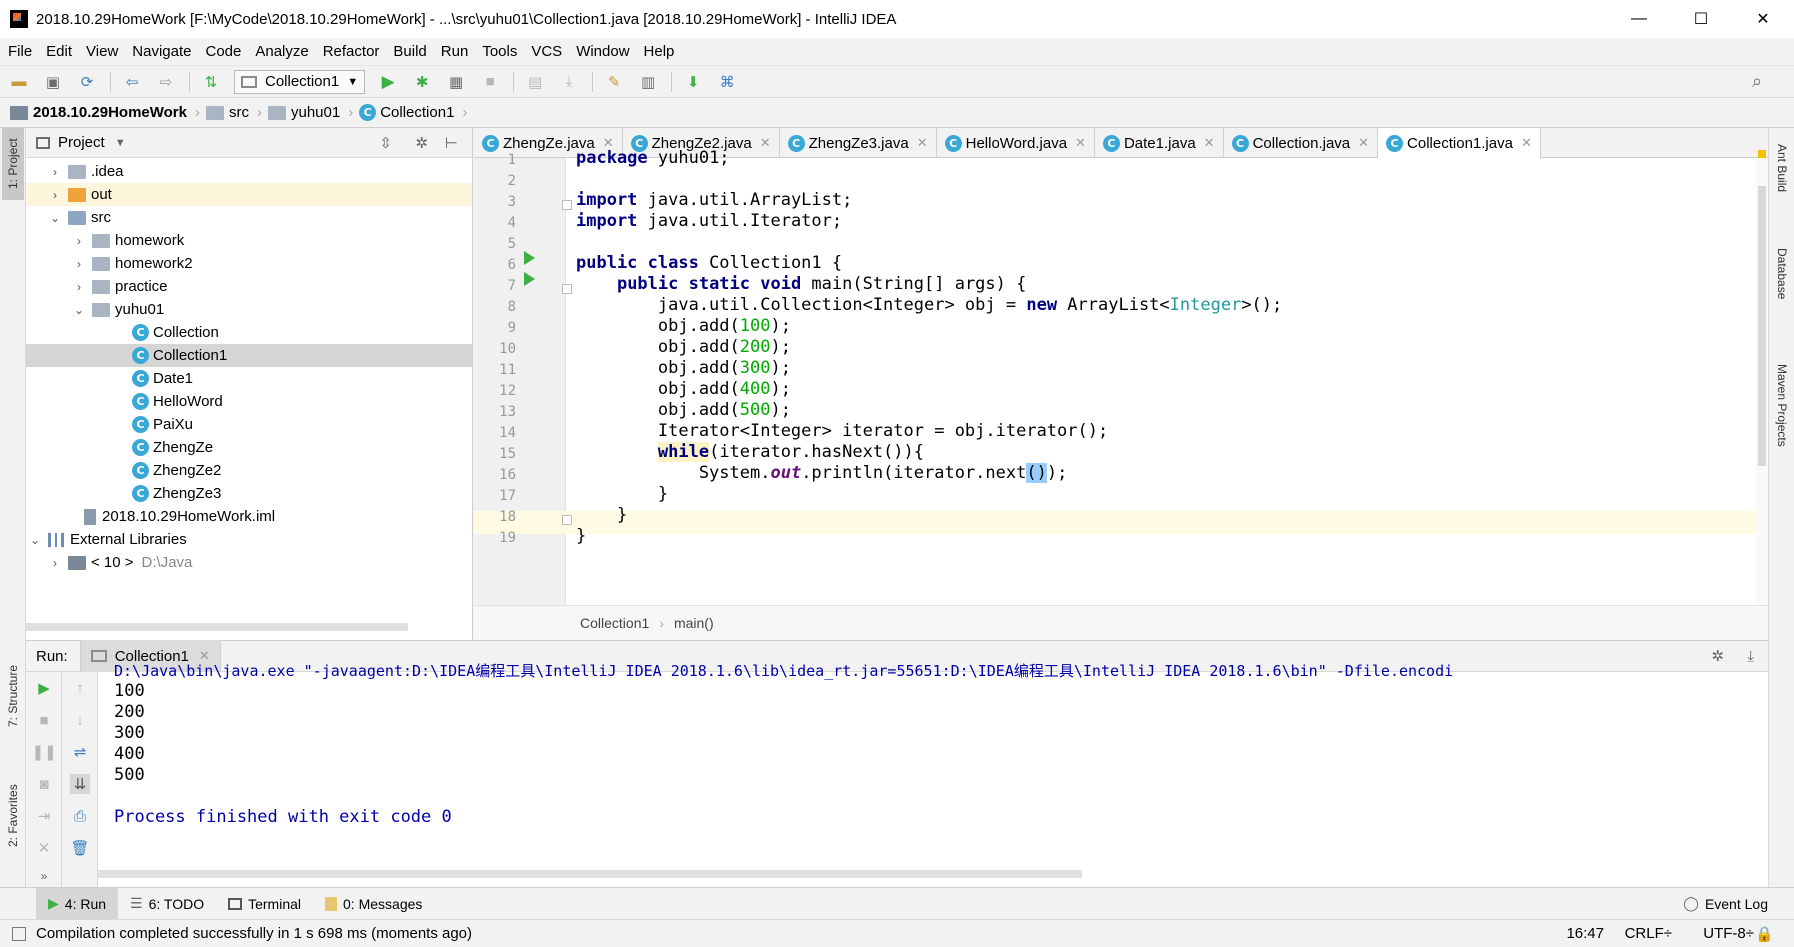 Image resolution: width=1794 pixels, height=947 pixels. I want to click on close-button: ✕, so click(1763, 19).